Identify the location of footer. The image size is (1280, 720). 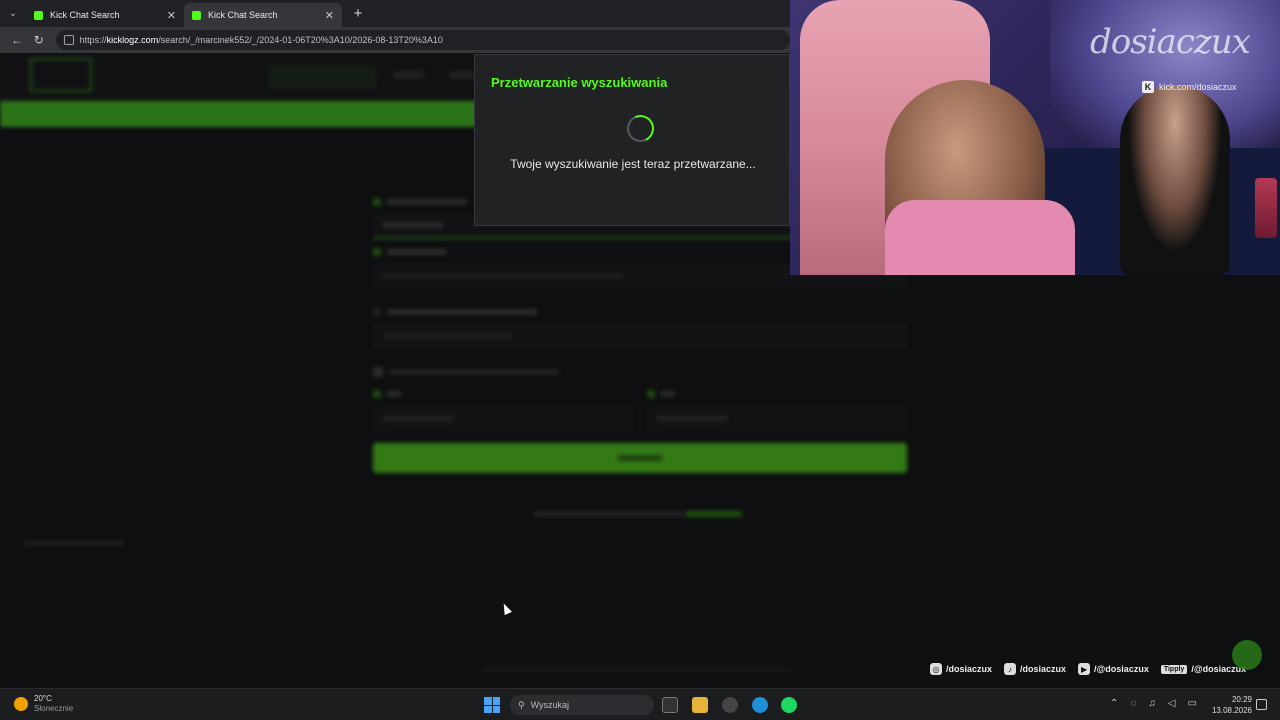
(637, 669).